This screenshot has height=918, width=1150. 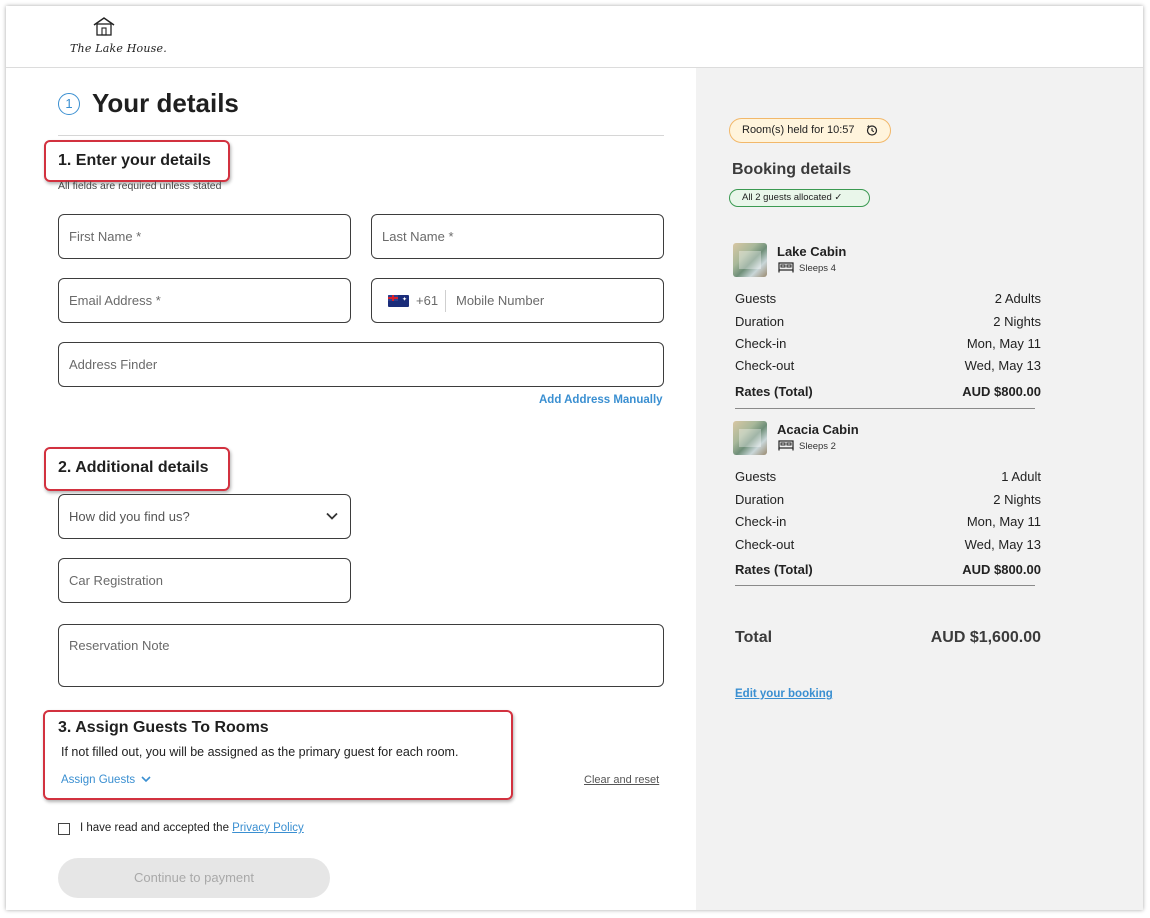 What do you see at coordinates (799, 198) in the screenshot?
I see `guests-allocated-badge: All 2 guests allocated ✓` at bounding box center [799, 198].